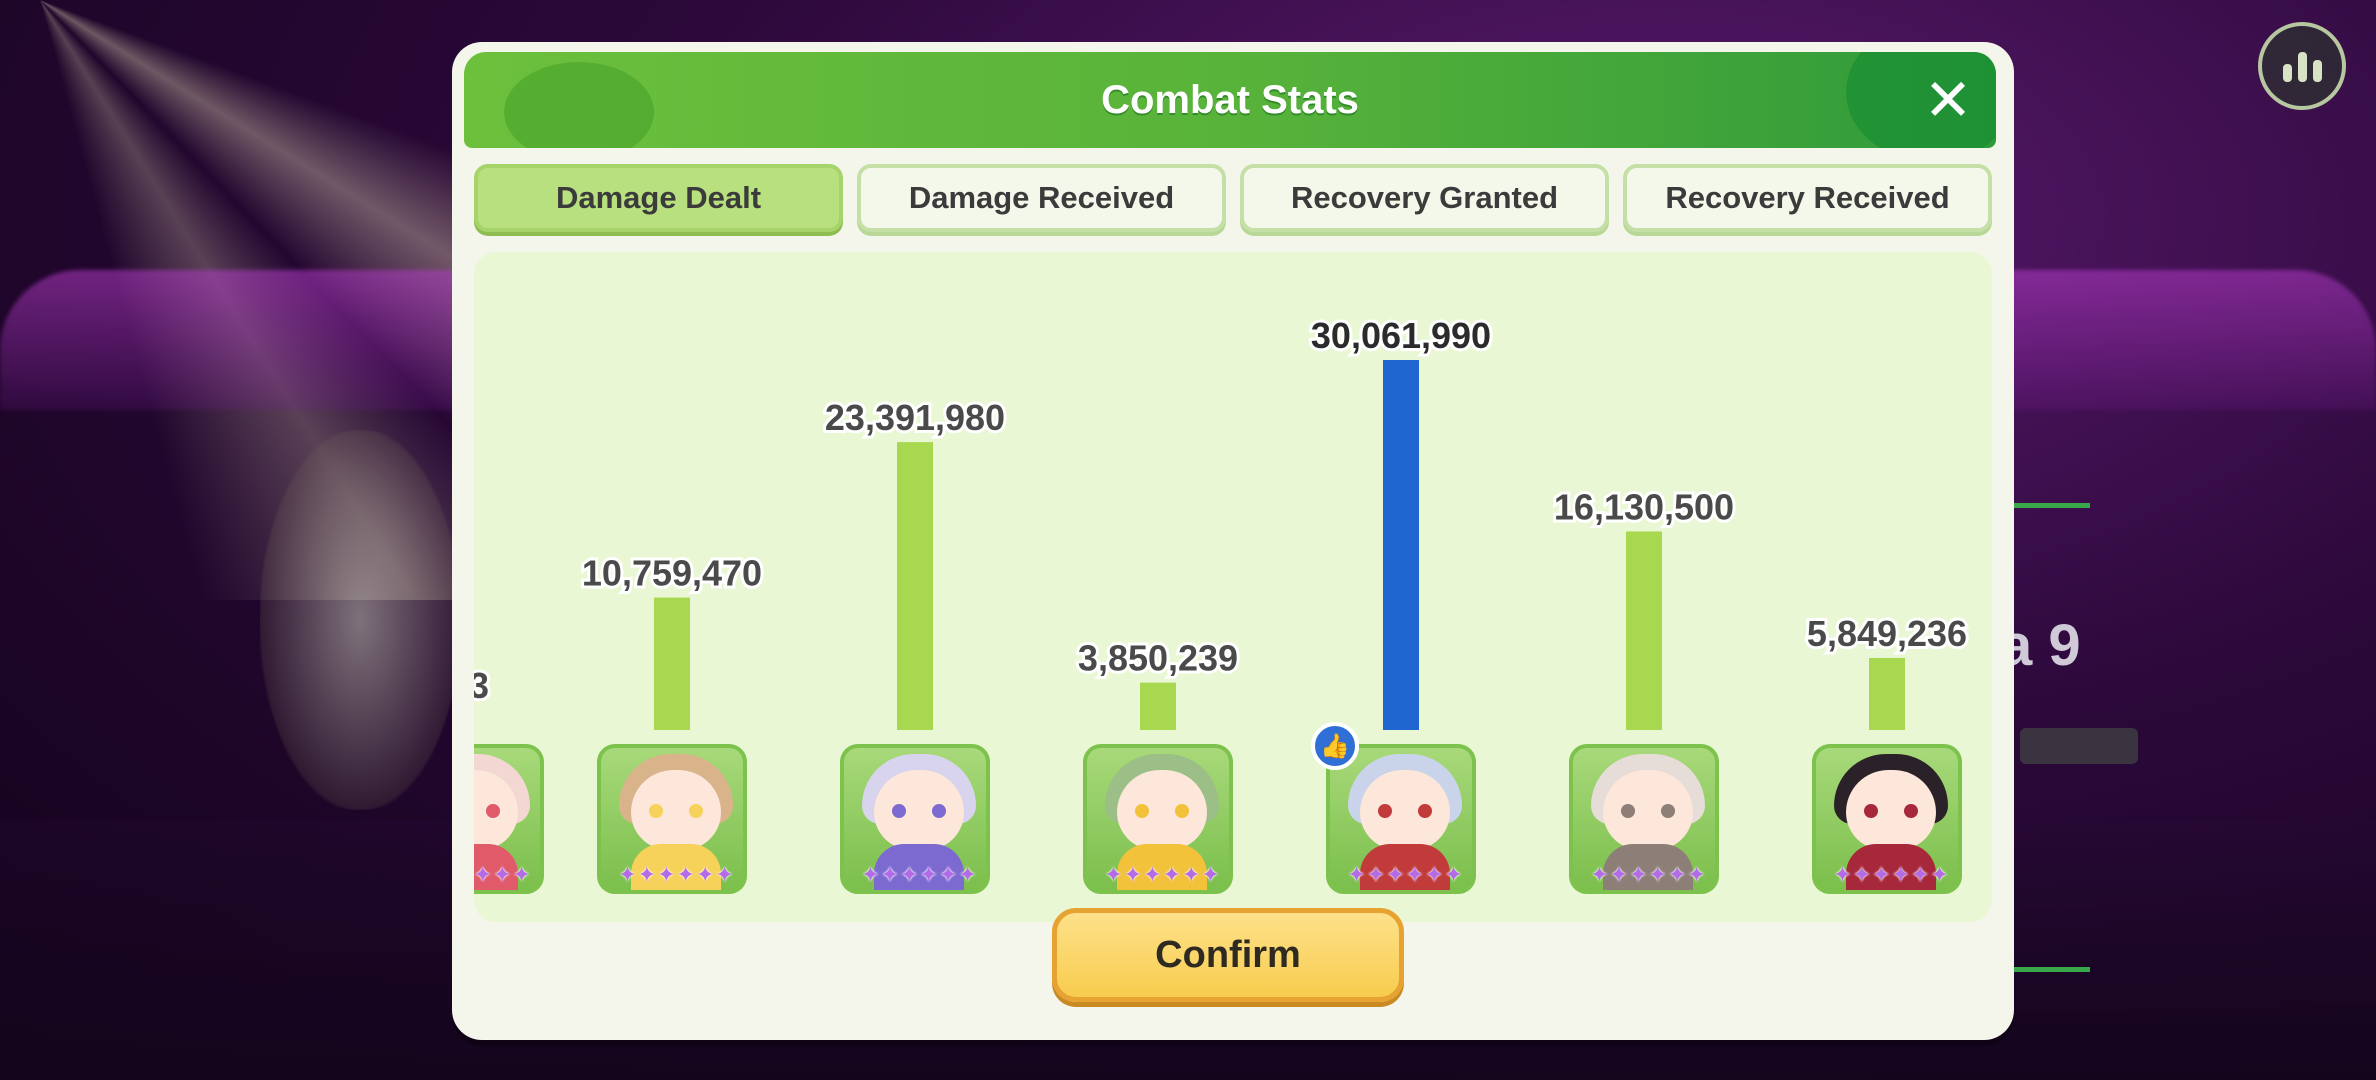 The image size is (2376, 1080). Describe the element at coordinates (1228, 955) in the screenshot. I see `confirm-button: Confirm` at that location.